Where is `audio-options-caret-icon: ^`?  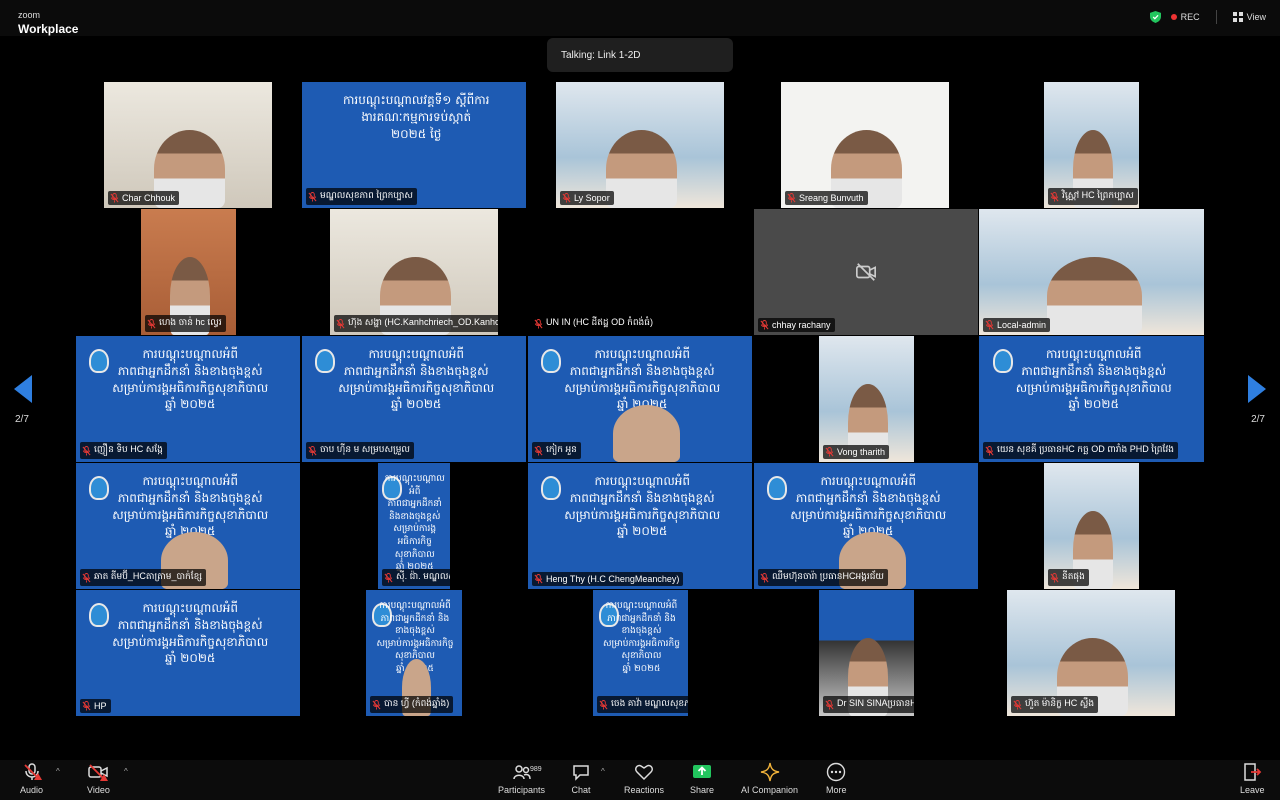 audio-options-caret-icon: ^ is located at coordinates (58, 771).